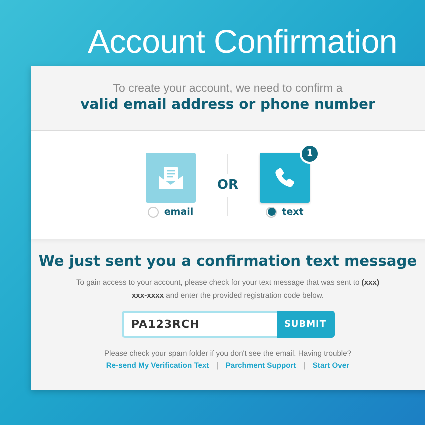  Describe the element at coordinates (243, 42) in the screenshot. I see `page-title: Account Confirmation` at that location.